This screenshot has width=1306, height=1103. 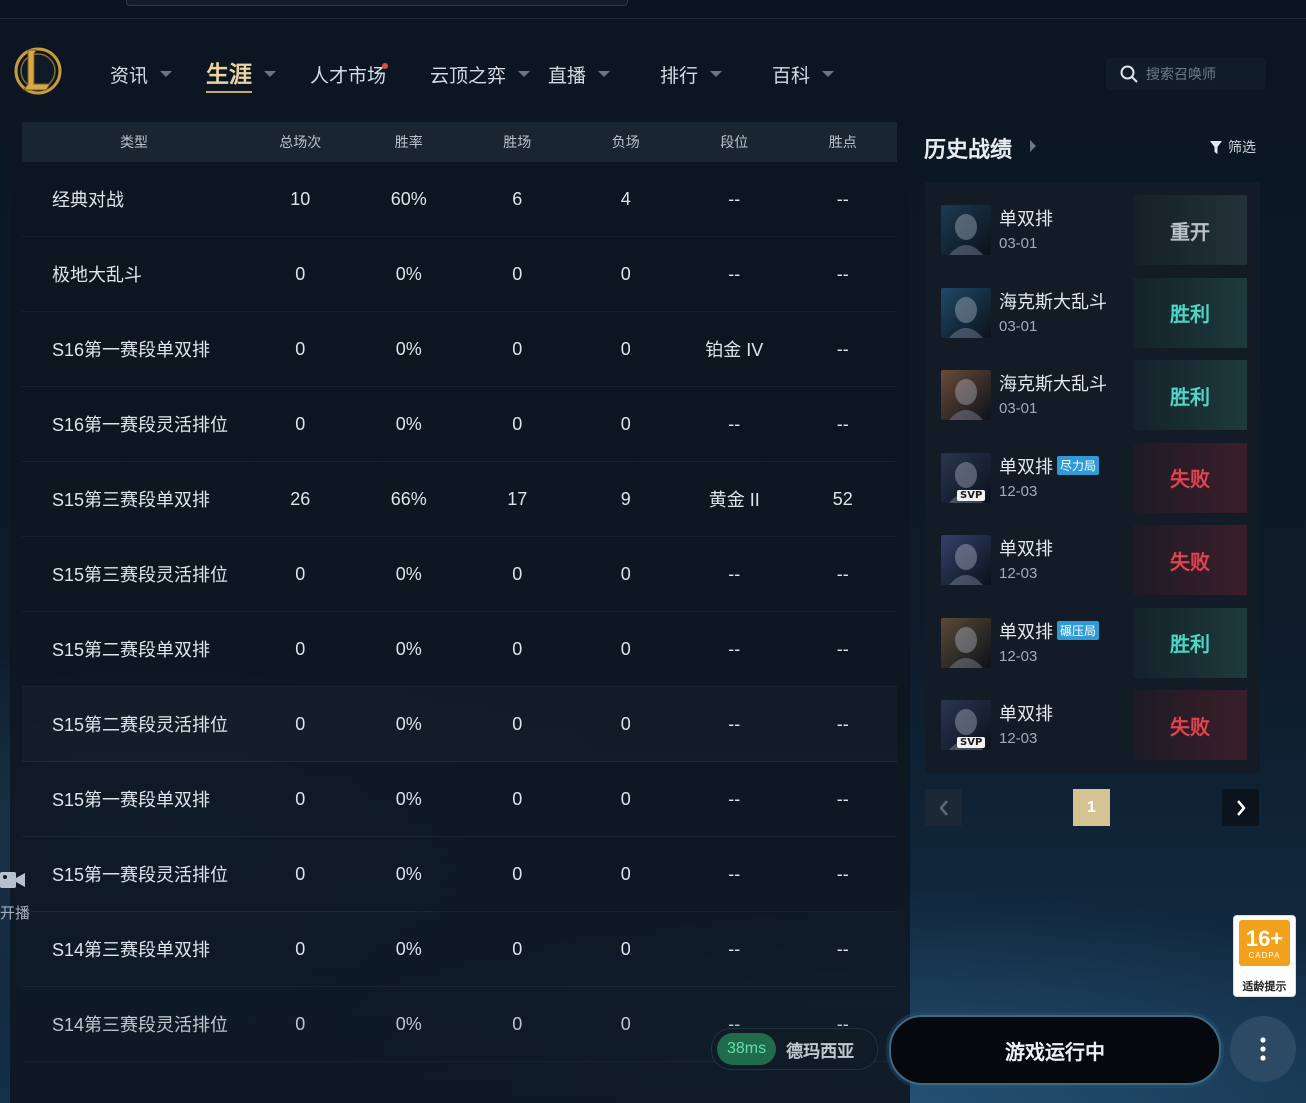 What do you see at coordinates (131, 800) in the screenshot?
I see `table-cell: S15第一赛段单双排` at bounding box center [131, 800].